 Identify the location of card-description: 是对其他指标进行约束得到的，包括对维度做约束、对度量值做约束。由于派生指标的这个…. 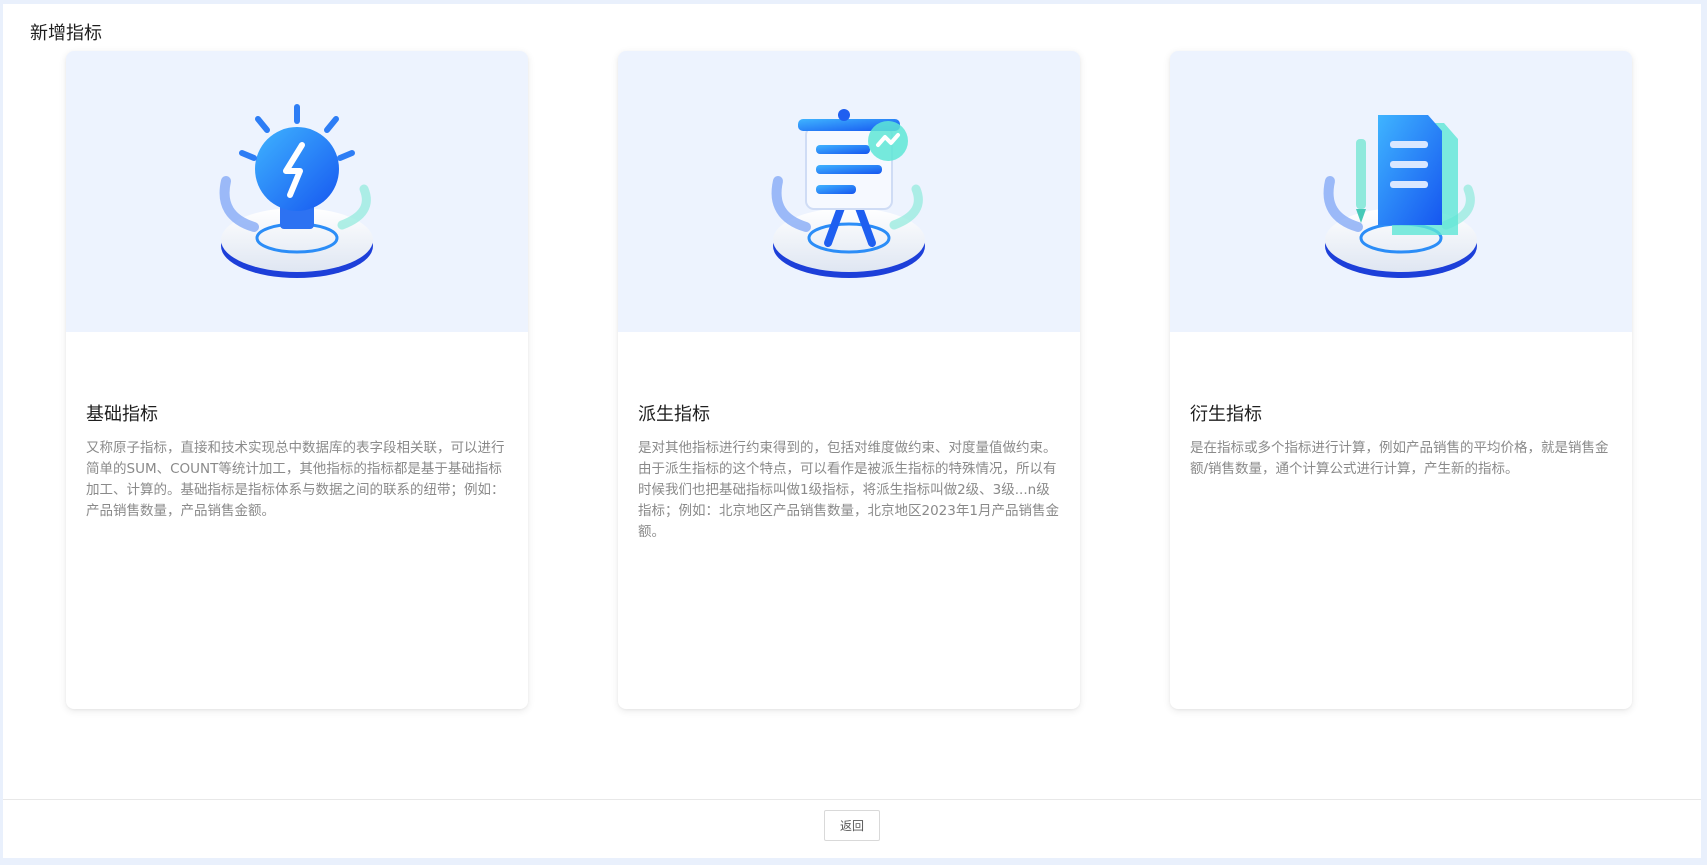
(848, 490).